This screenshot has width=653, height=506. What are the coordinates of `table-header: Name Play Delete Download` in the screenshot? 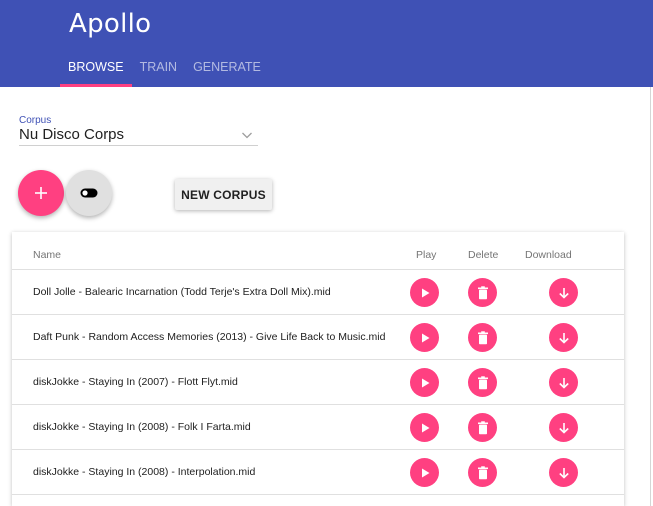 It's located at (318, 251).